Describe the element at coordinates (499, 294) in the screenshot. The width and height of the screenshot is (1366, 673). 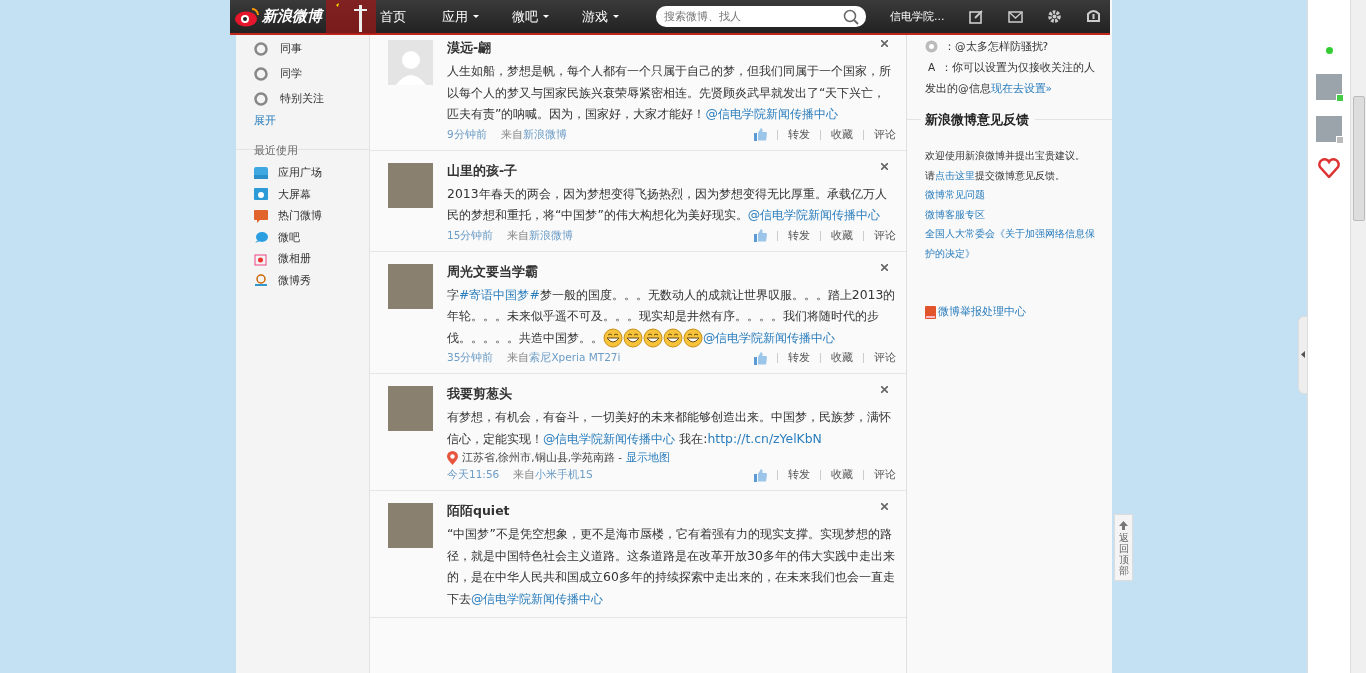
I see `post-link: #寄语中国梦#` at that location.